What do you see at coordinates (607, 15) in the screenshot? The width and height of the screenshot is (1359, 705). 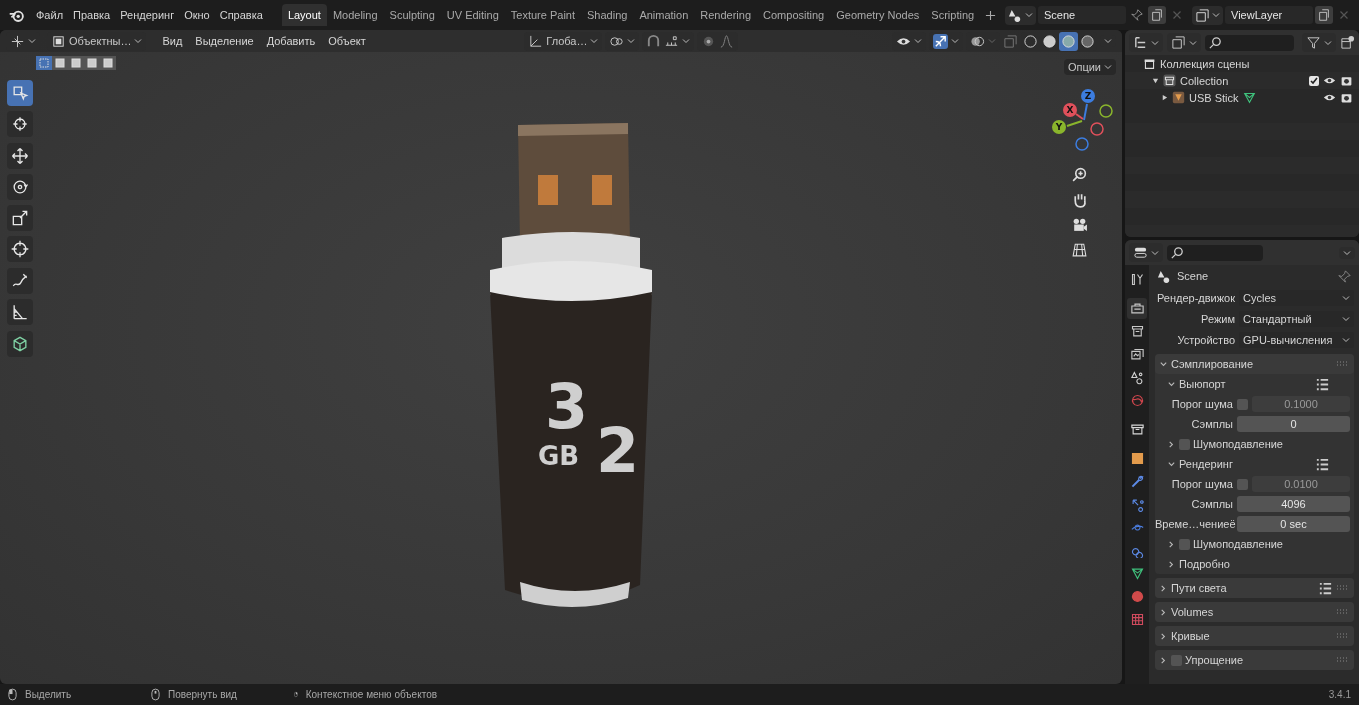 I see `workspace-tab: Shading` at bounding box center [607, 15].